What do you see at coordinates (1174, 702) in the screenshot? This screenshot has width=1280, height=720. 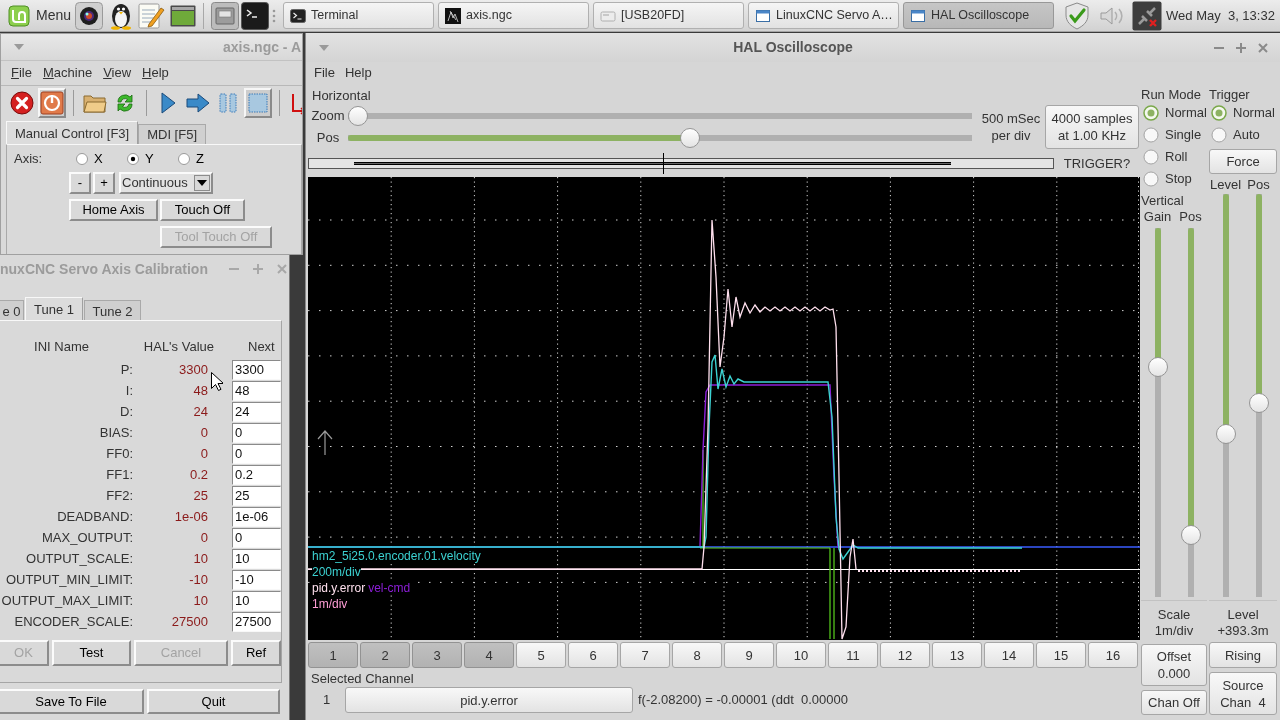 I see `chan-off-button: Chan Off` at bounding box center [1174, 702].